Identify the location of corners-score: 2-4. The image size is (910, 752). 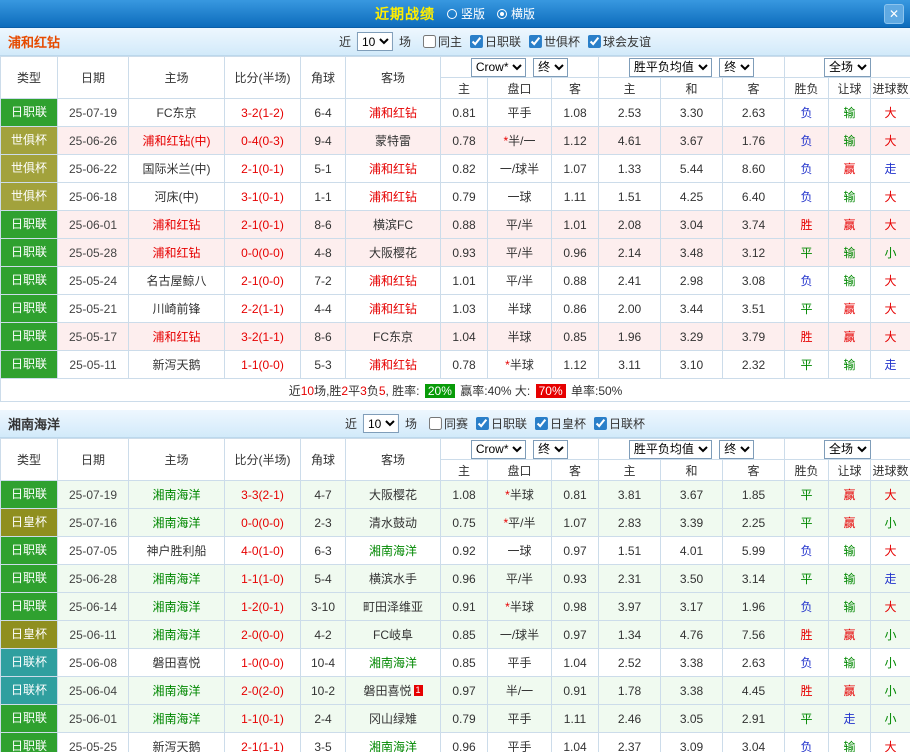
(323, 718).